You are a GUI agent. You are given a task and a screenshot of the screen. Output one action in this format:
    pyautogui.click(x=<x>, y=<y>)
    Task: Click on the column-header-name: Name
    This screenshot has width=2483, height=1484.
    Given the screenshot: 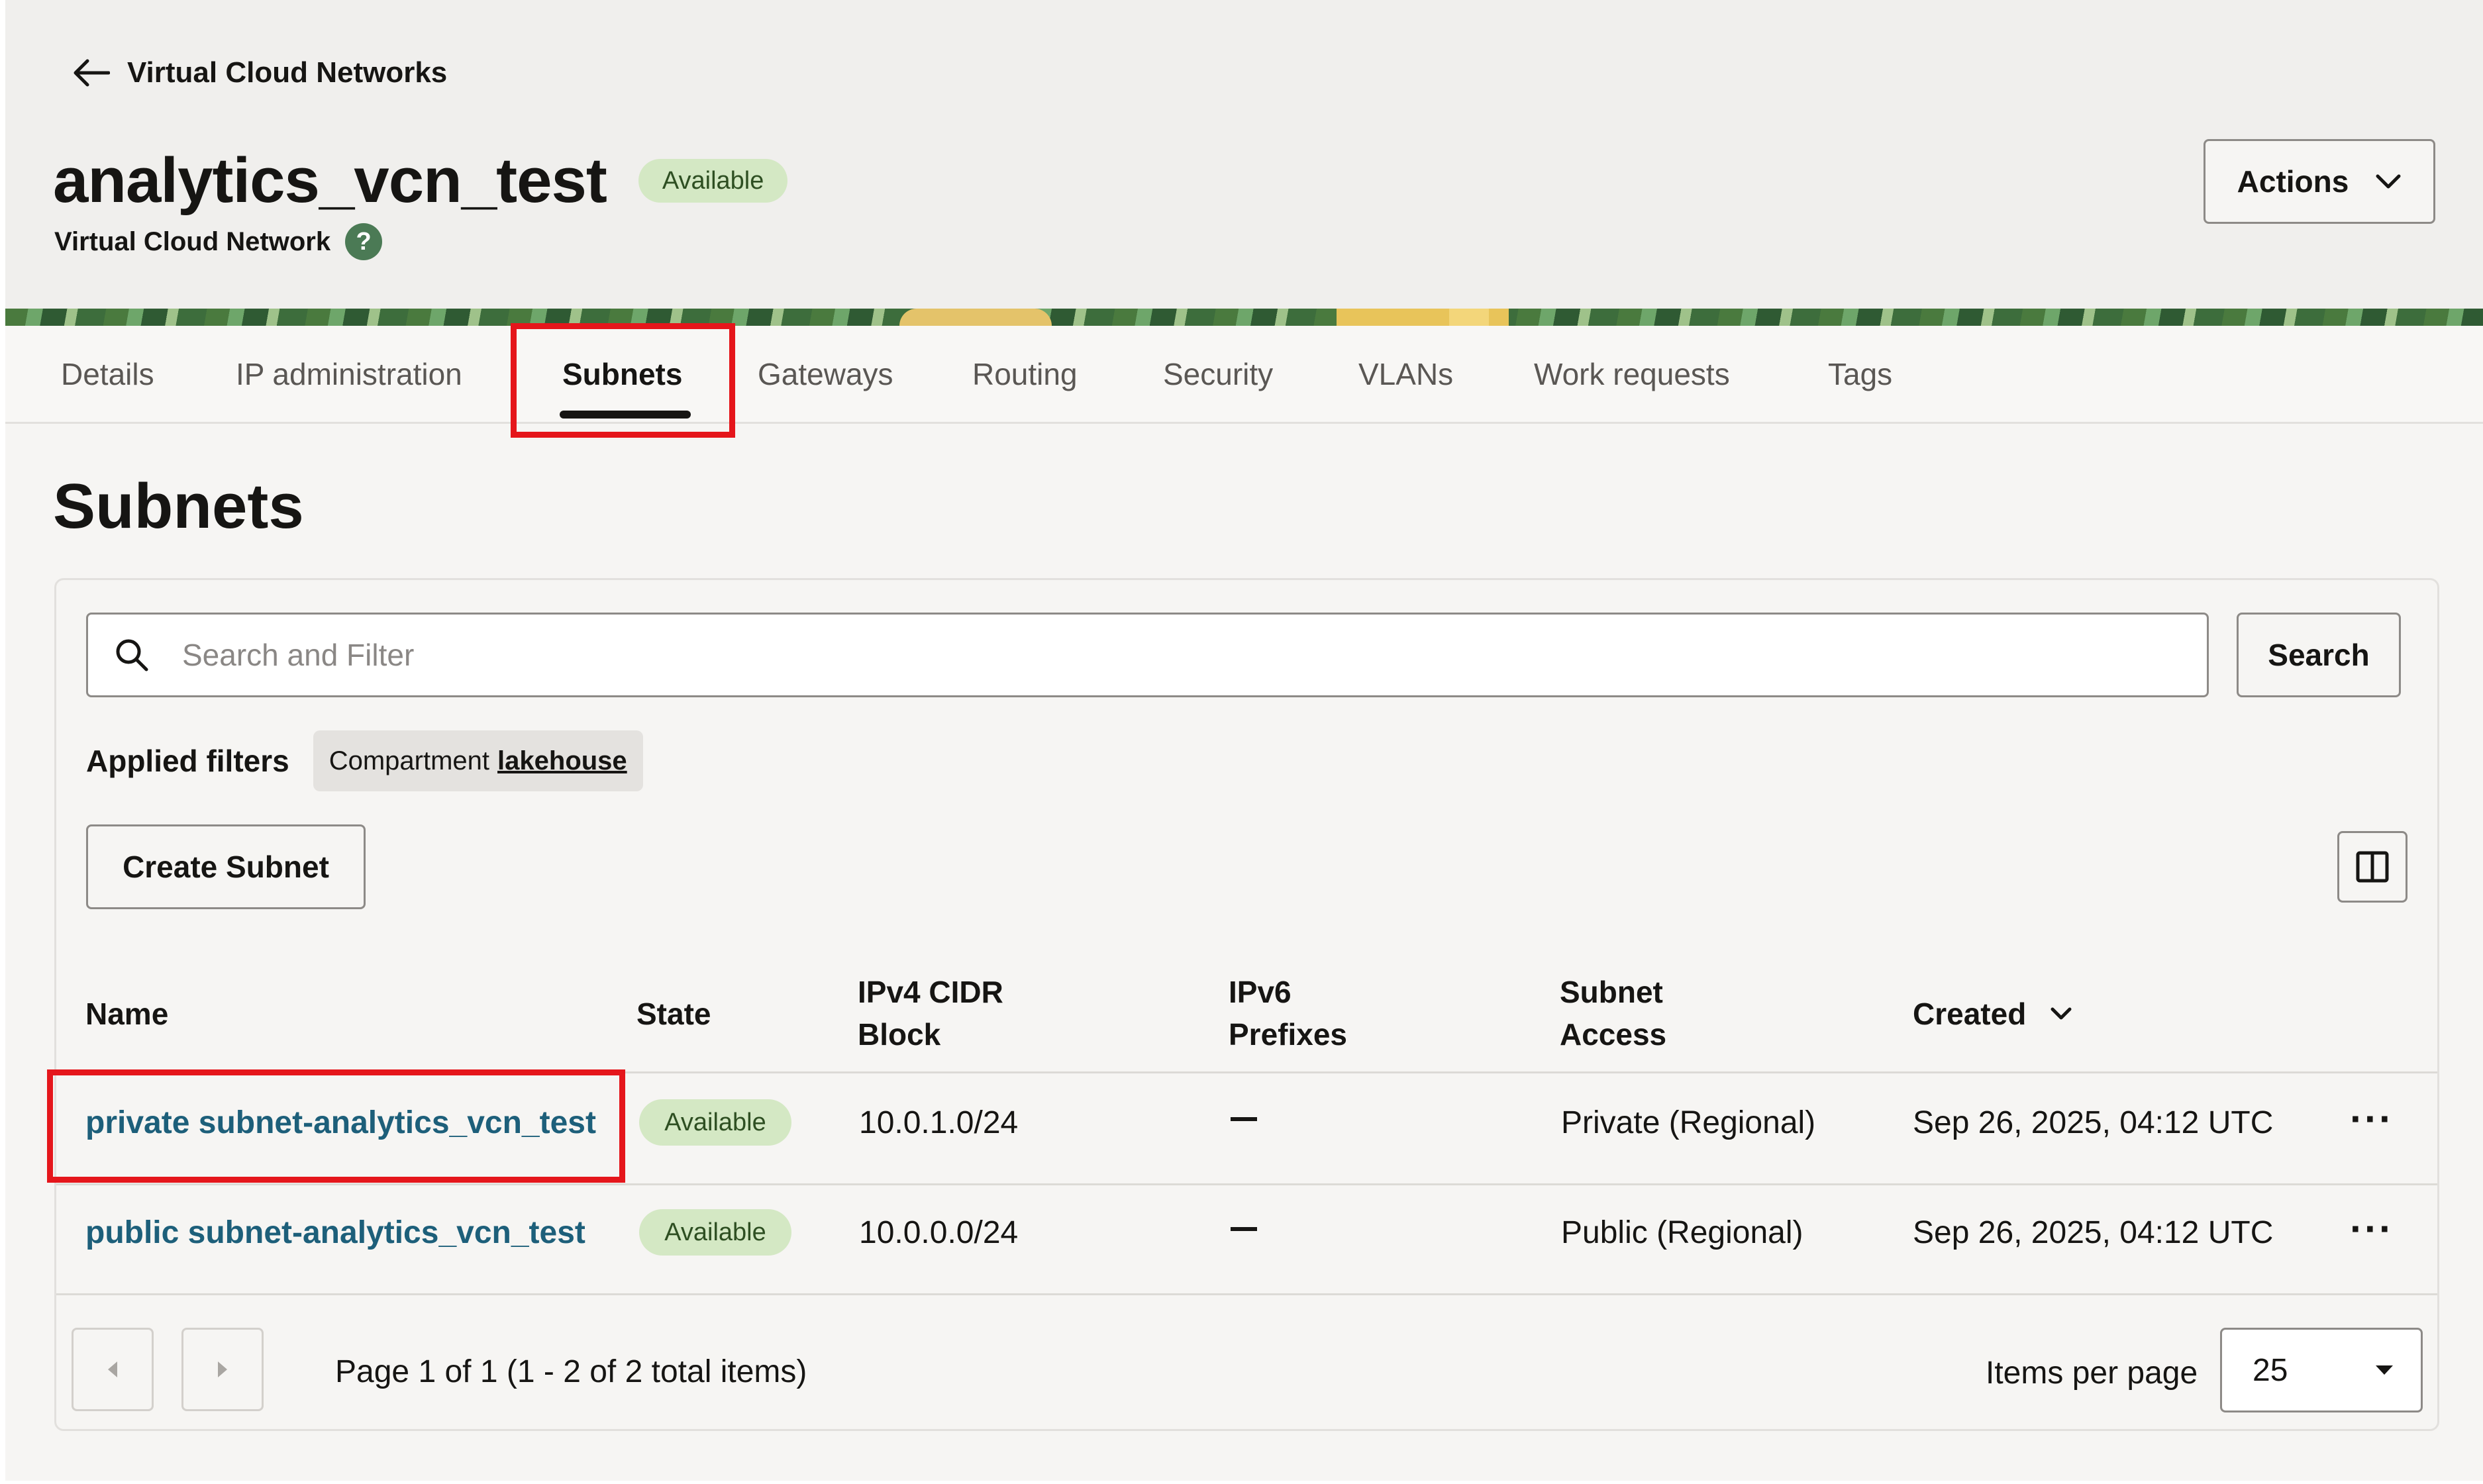 What is the action you would take?
    pyautogui.click(x=126, y=1014)
    